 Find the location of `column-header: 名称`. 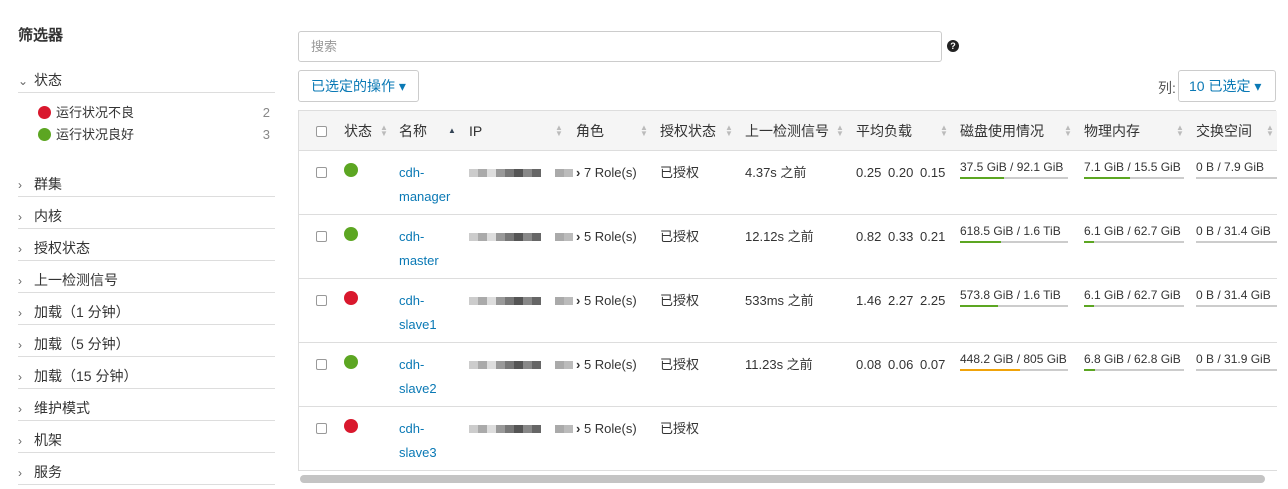

column-header: 名称 is located at coordinates (413, 131).